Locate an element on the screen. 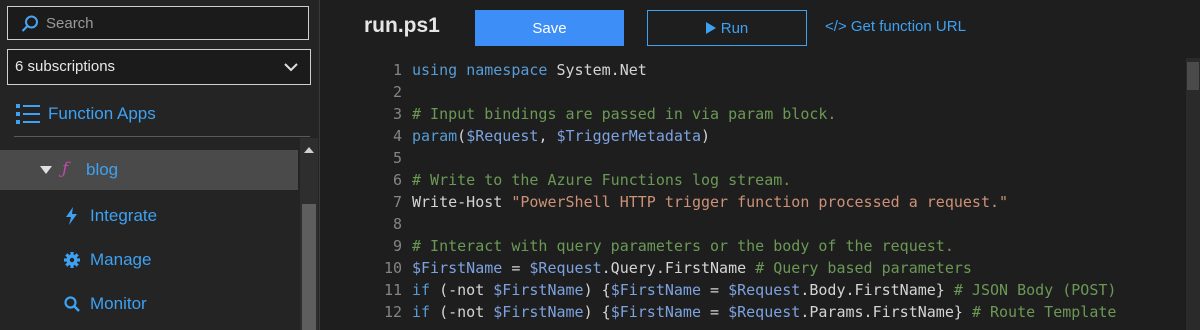 This screenshot has width=1200, height=330. expand-triangle-icon is located at coordinates (46, 170).